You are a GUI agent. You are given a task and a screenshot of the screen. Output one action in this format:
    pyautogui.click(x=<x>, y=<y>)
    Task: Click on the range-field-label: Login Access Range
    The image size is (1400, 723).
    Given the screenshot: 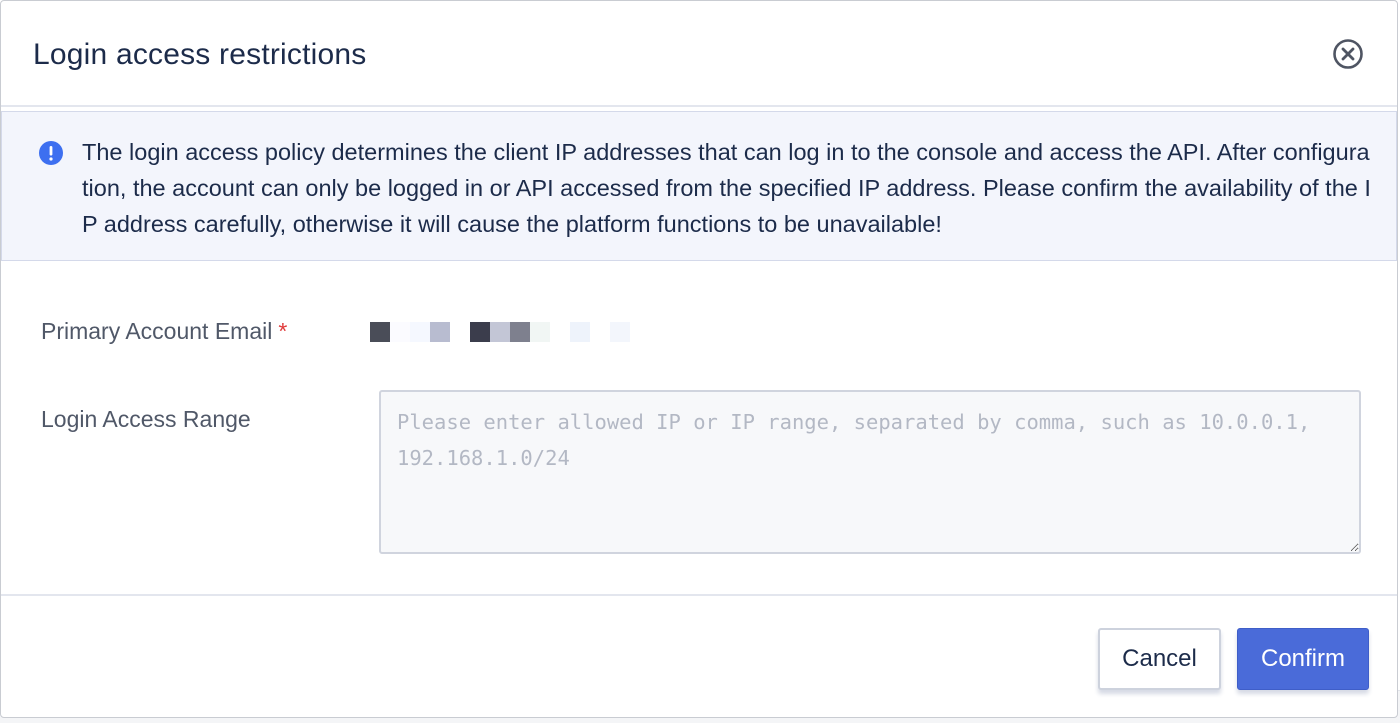 What is the action you would take?
    pyautogui.click(x=146, y=419)
    